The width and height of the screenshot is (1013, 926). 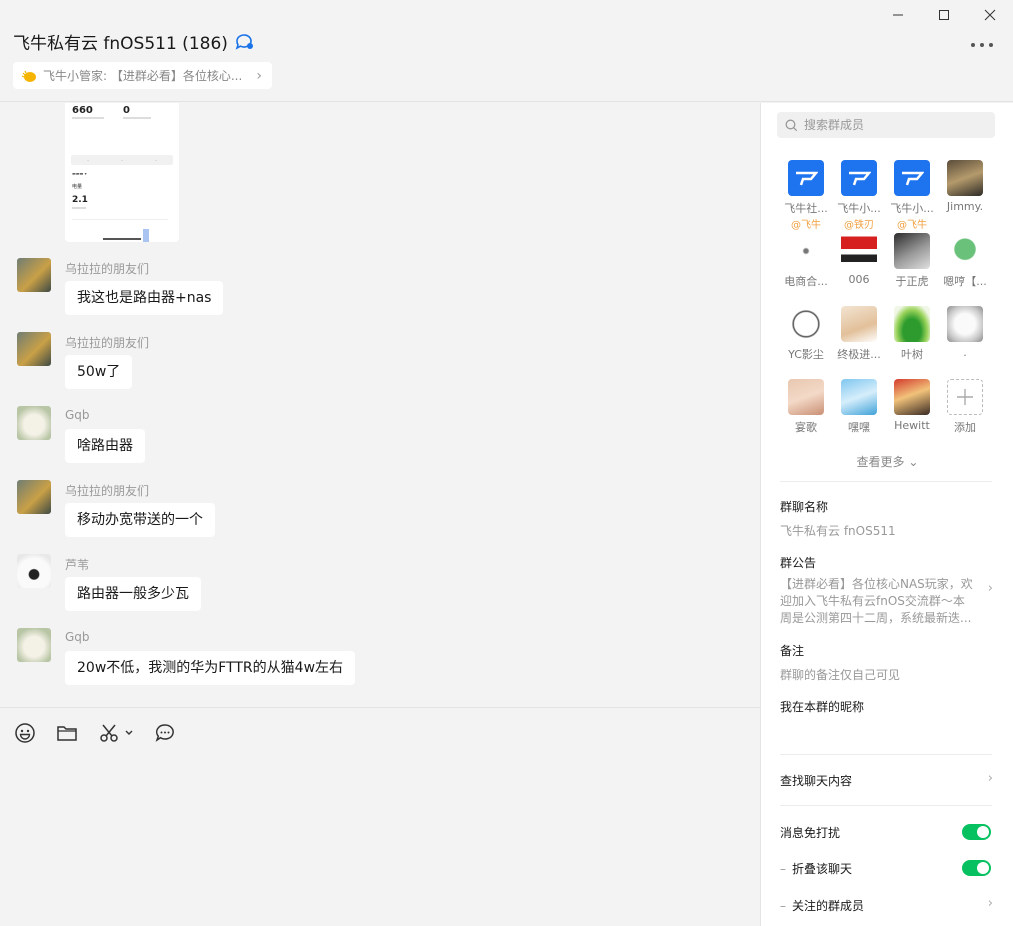 I want to click on plus-icon, so click(x=965, y=397).